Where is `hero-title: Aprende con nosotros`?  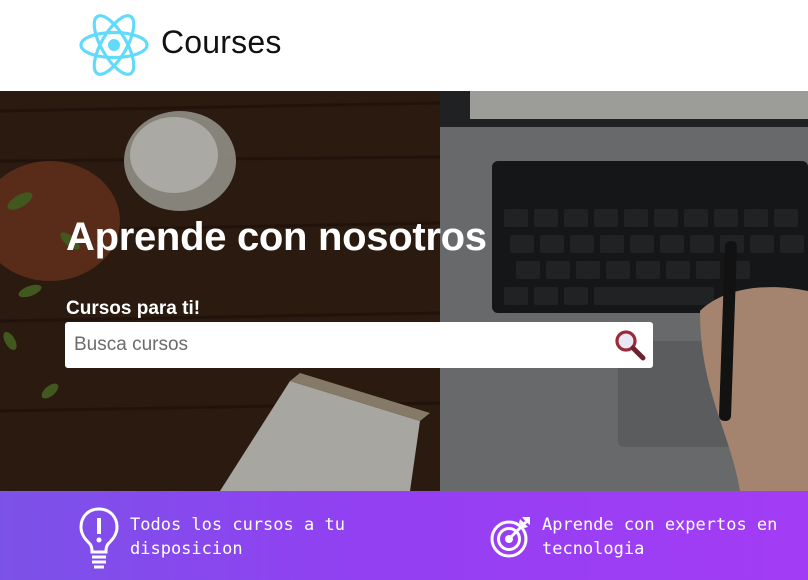
hero-title: Aprende con nosotros is located at coordinates (276, 237).